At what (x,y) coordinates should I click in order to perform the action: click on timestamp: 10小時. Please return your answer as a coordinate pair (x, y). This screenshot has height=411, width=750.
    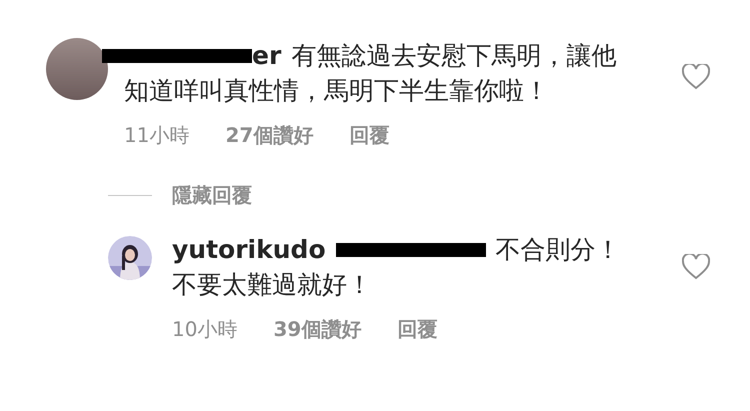
    Looking at the image, I should click on (205, 329).